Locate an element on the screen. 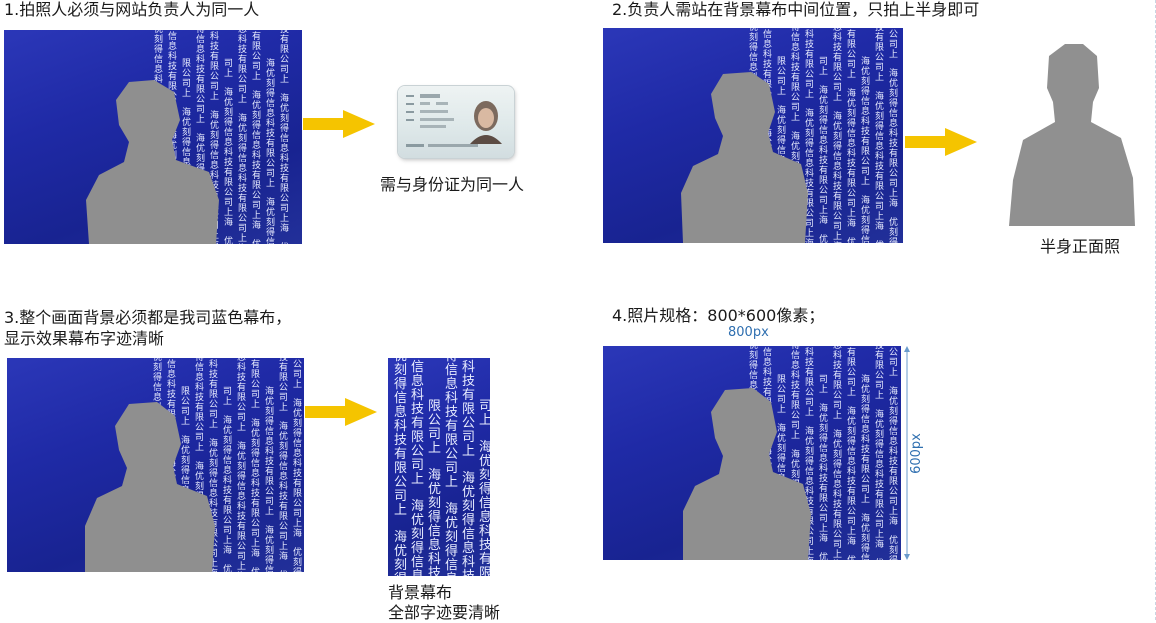 This screenshot has height=623, width=1156. arrow-right-icon is located at coordinates (941, 142).